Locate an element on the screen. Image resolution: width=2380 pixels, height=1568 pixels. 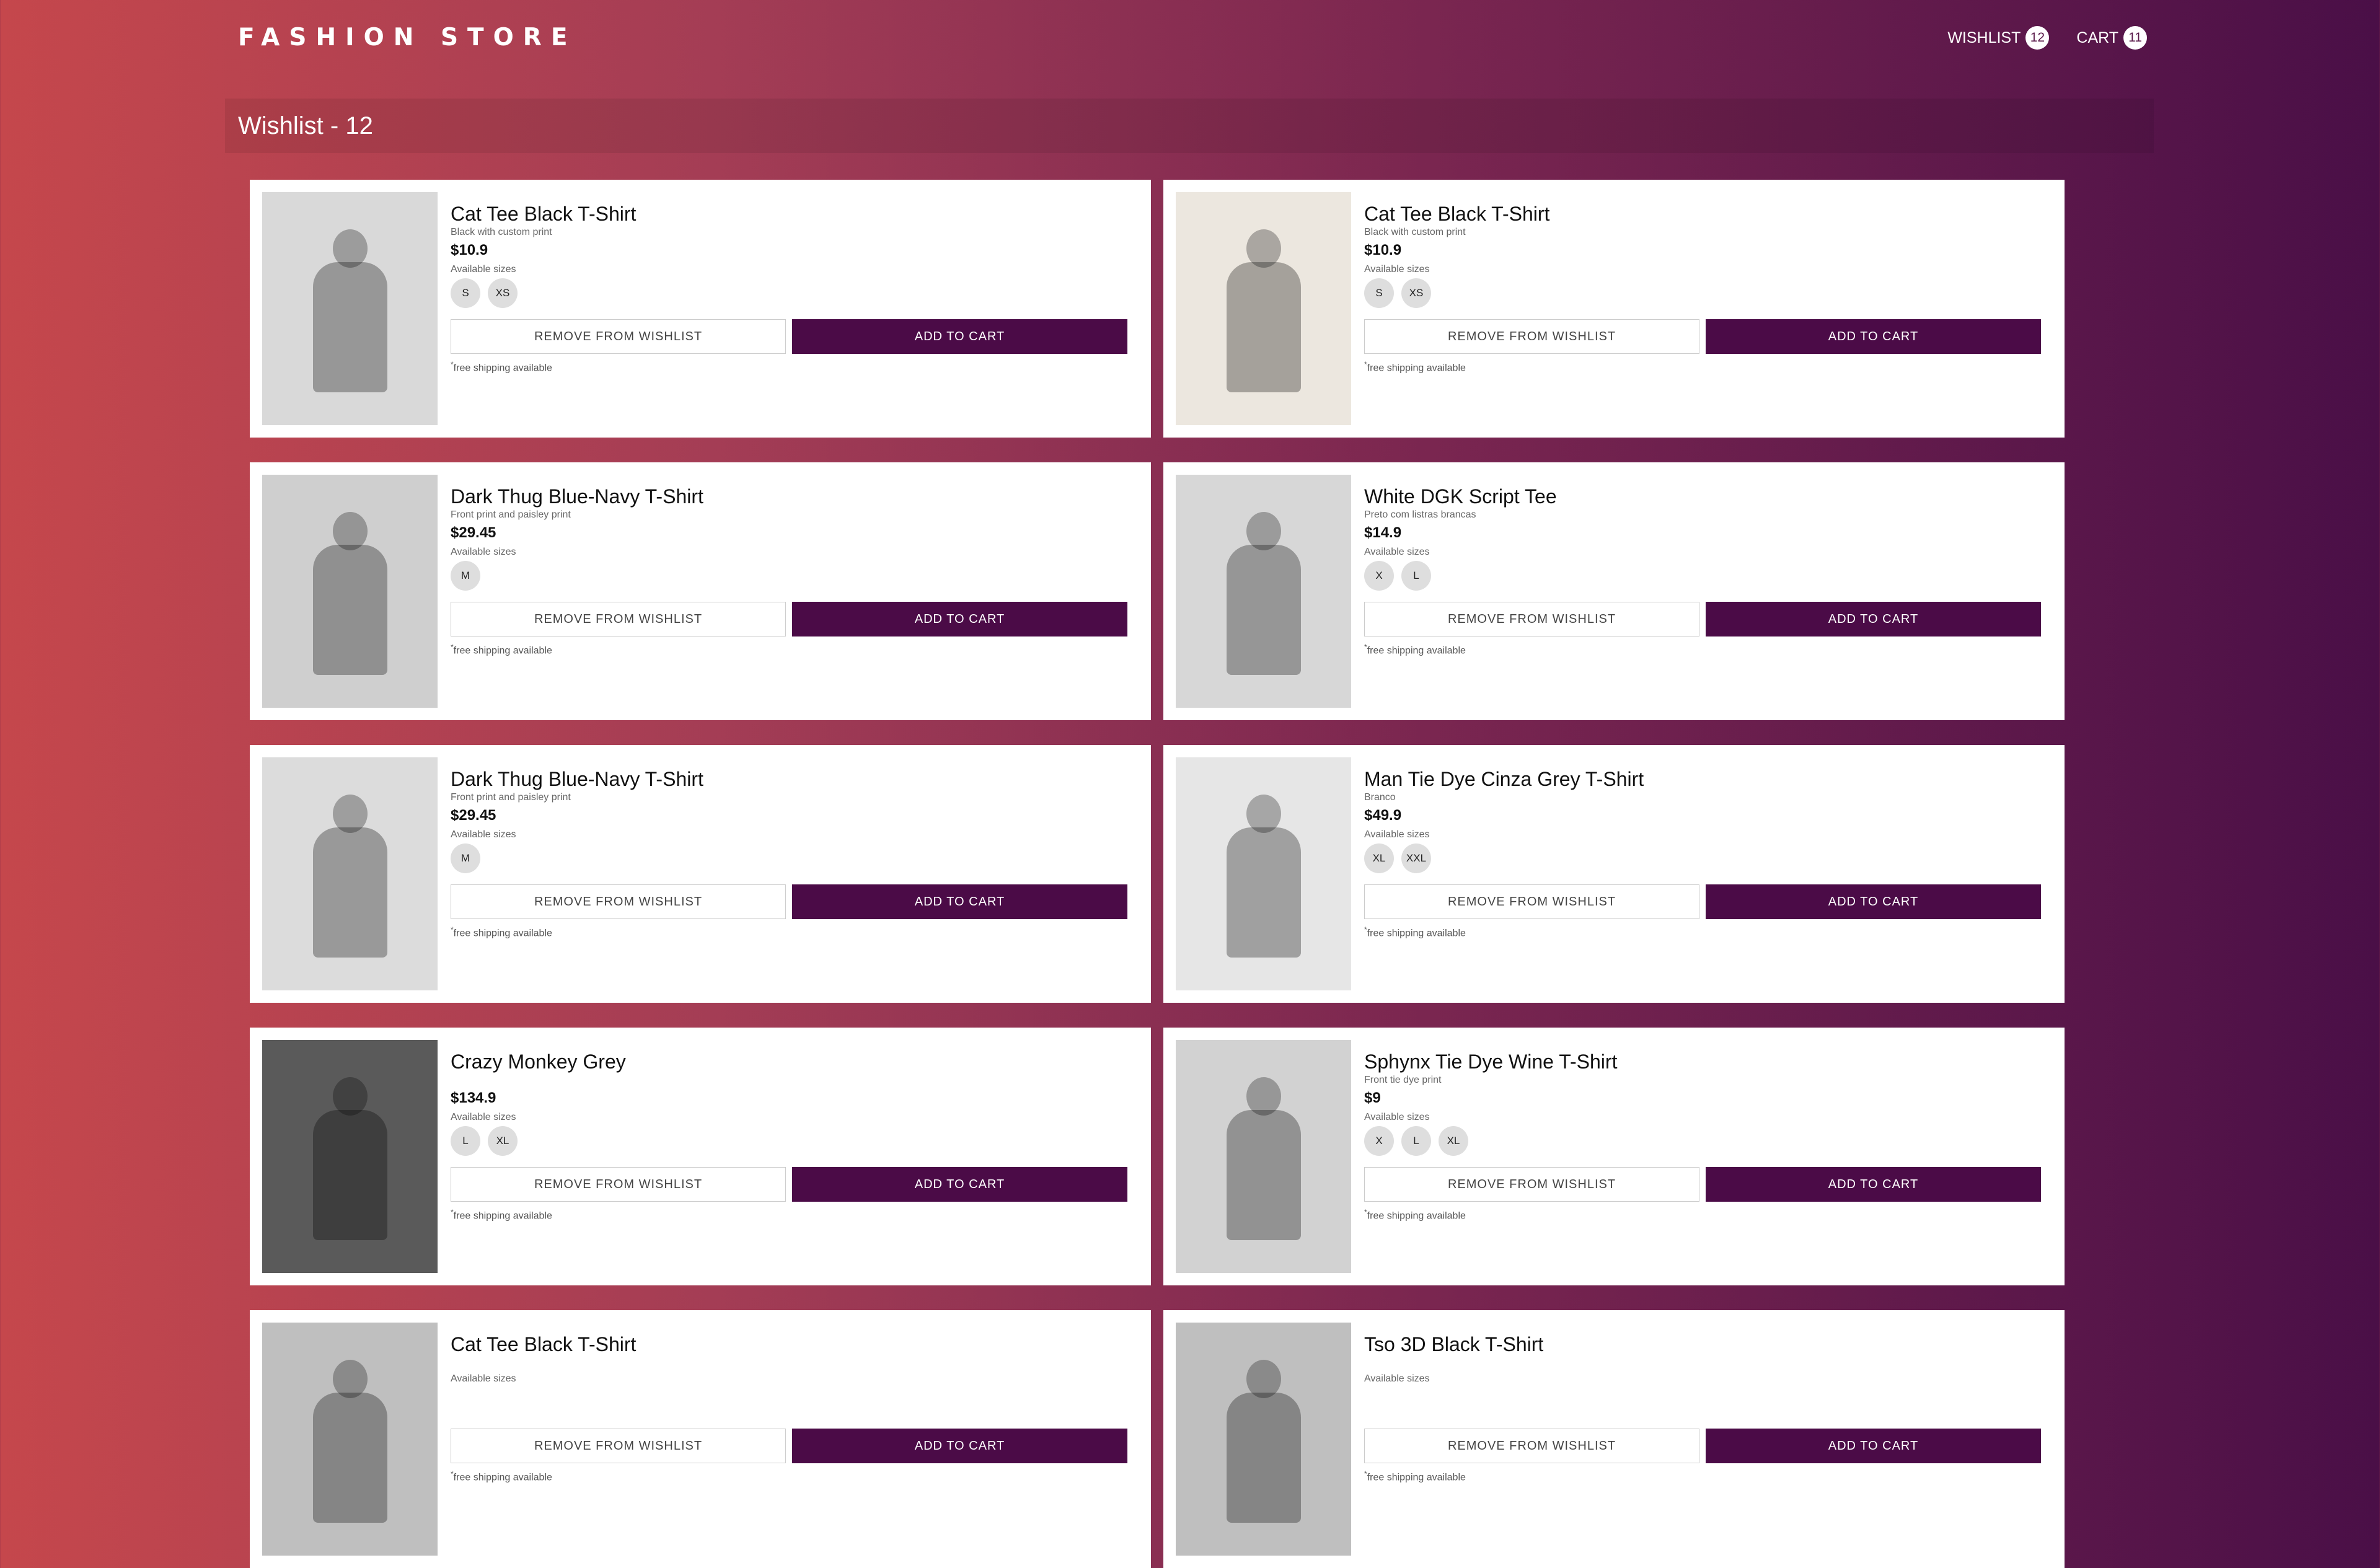
size-option: XXL is located at coordinates (1416, 858).